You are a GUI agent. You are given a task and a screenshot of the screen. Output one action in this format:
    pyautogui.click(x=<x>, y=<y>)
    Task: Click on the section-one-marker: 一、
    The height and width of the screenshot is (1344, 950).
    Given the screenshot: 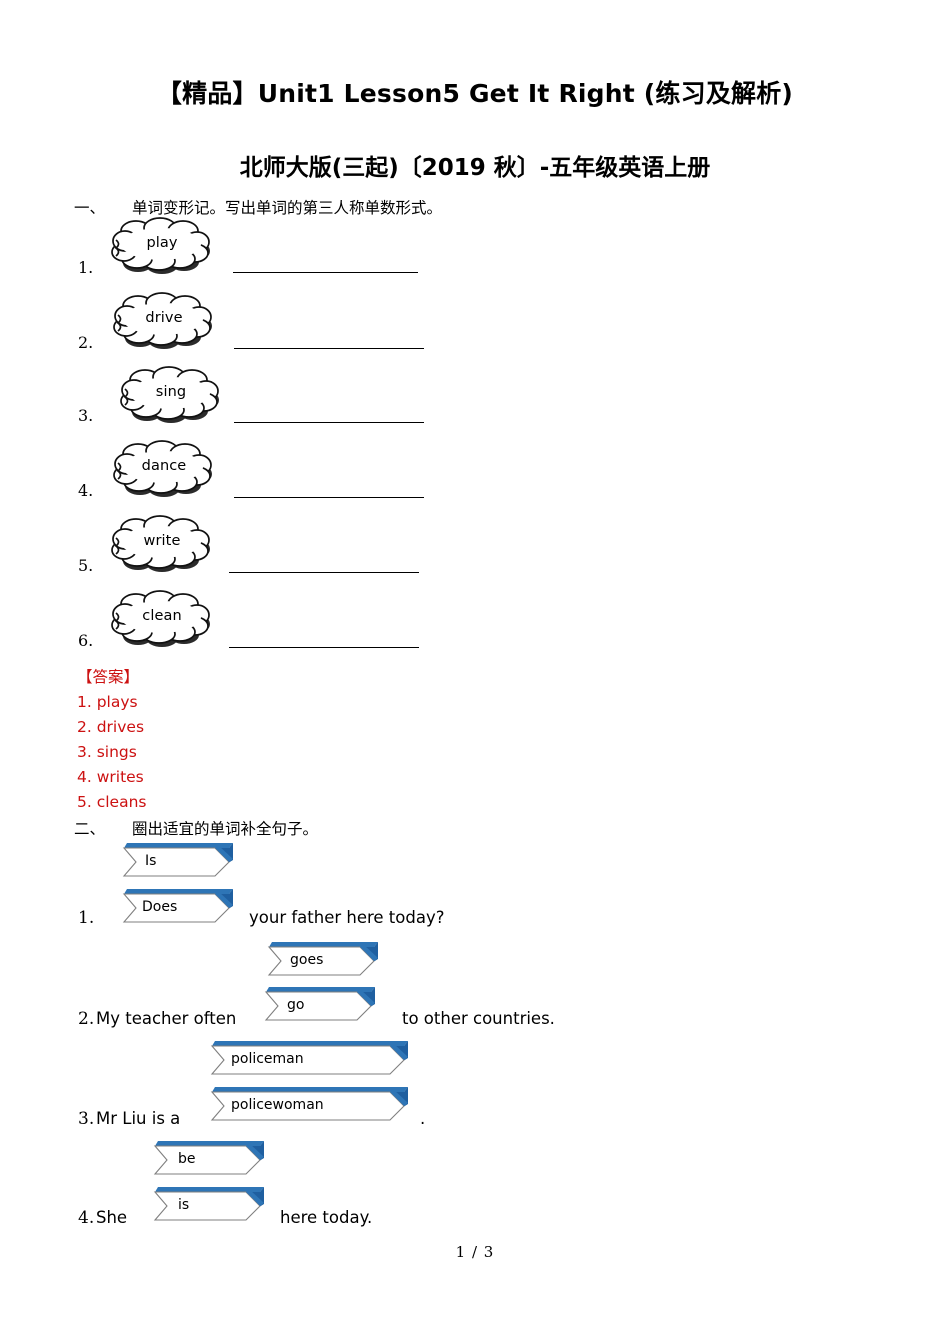 What is the action you would take?
    pyautogui.click(x=90, y=208)
    